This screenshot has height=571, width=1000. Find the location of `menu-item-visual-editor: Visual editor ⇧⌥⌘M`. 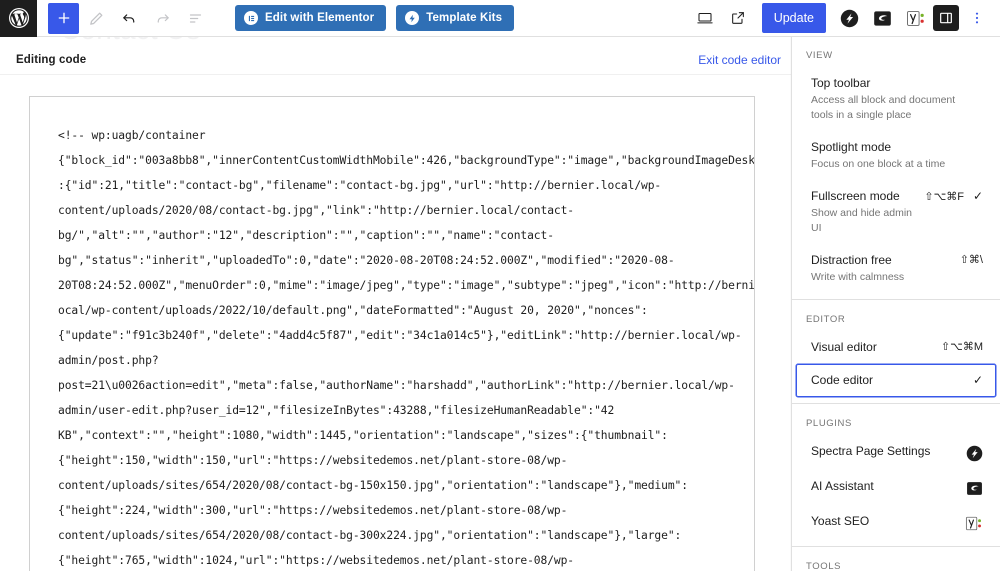

menu-item-visual-editor: Visual editor ⇧⌥⌘M is located at coordinates (896, 347).